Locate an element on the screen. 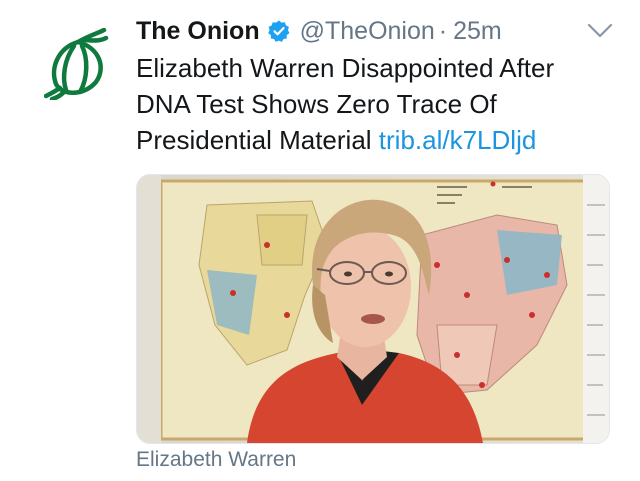  verified-badge-icon is located at coordinates (278, 31).